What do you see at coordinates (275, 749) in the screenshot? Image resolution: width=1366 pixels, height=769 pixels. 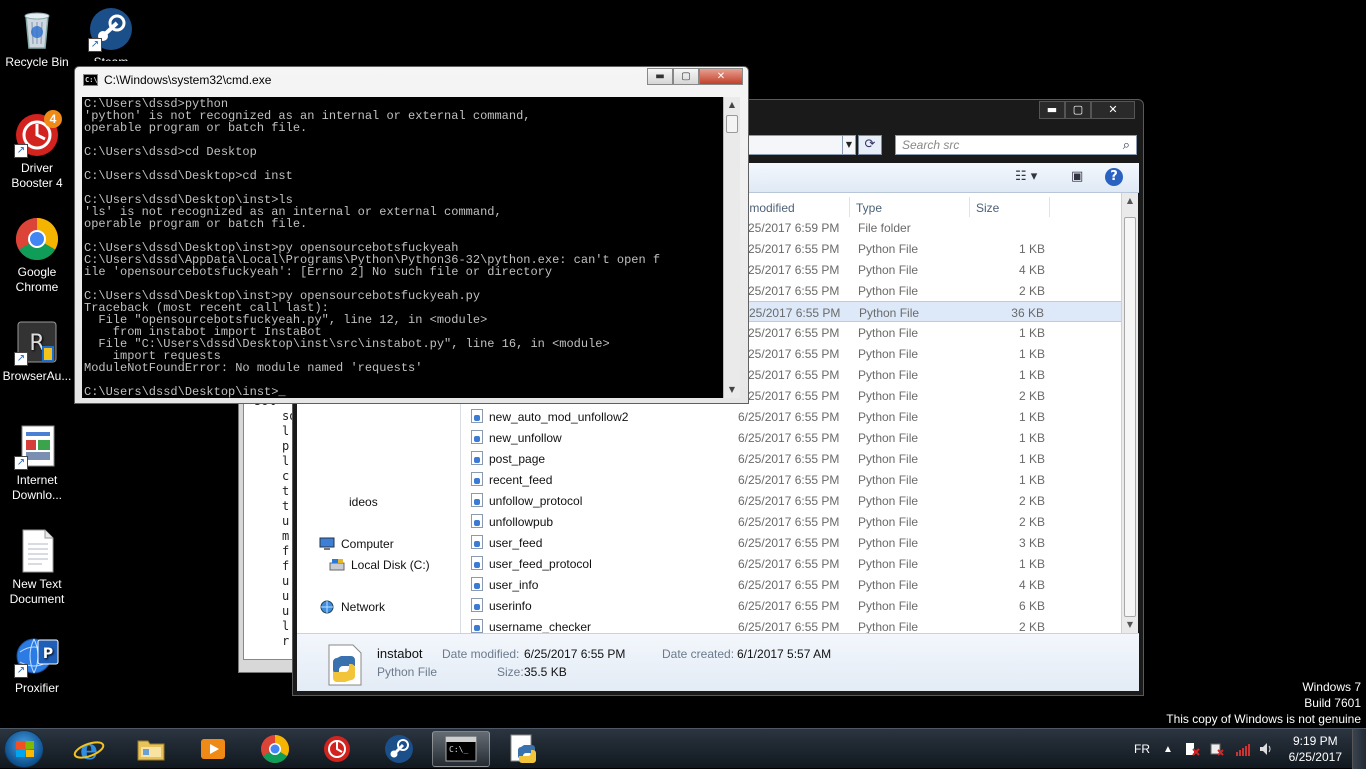 I see `taskbar-chrome` at bounding box center [275, 749].